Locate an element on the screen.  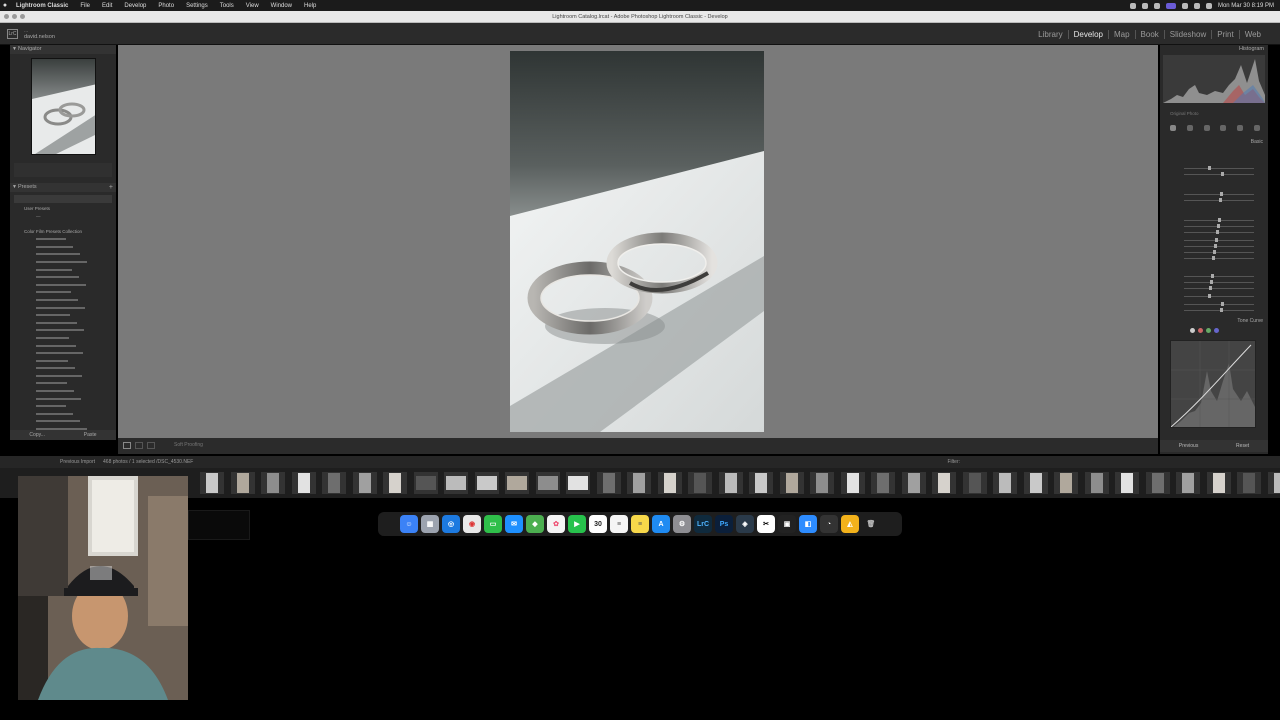
crop-tool-icon is located at coordinates (1189, 128).